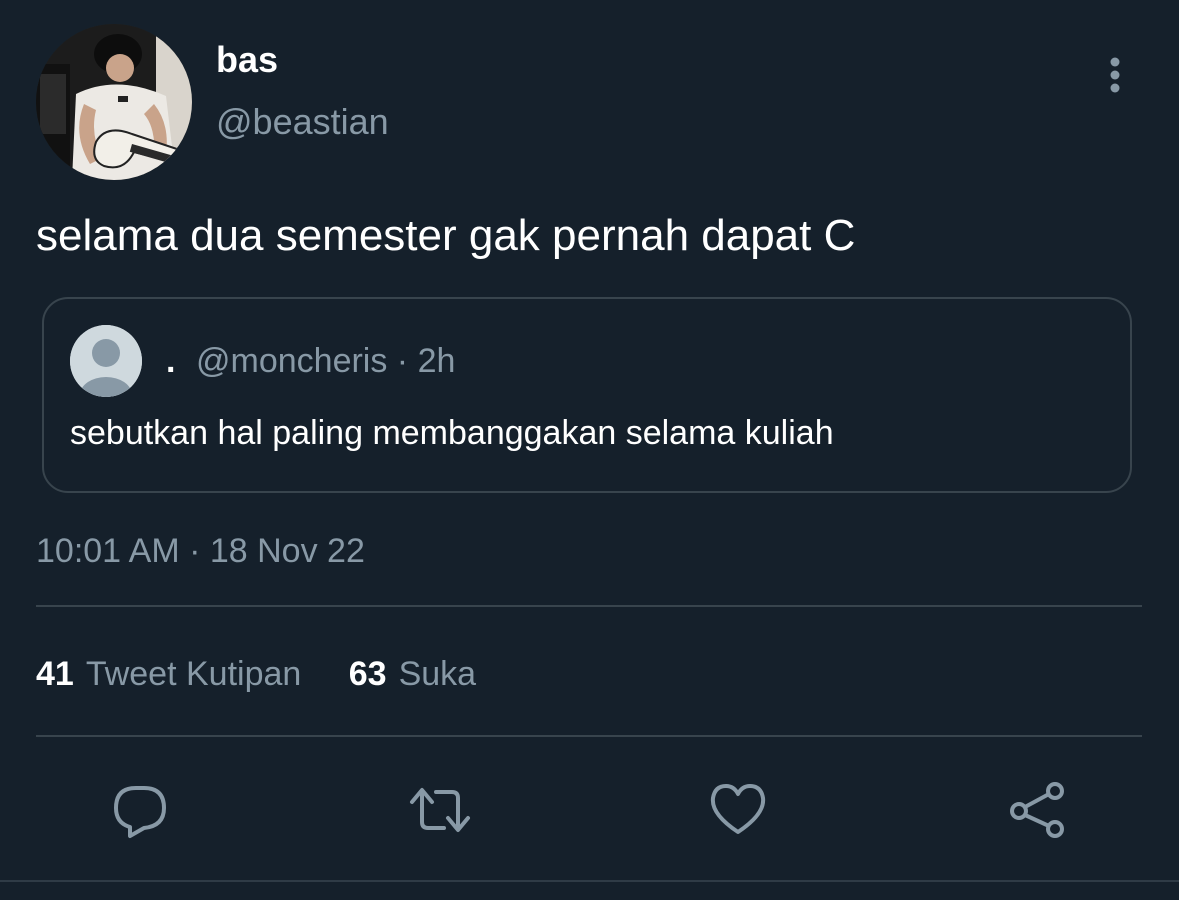 The height and width of the screenshot is (900, 1179). What do you see at coordinates (302, 122) in the screenshot?
I see `author-handle: @beastian` at bounding box center [302, 122].